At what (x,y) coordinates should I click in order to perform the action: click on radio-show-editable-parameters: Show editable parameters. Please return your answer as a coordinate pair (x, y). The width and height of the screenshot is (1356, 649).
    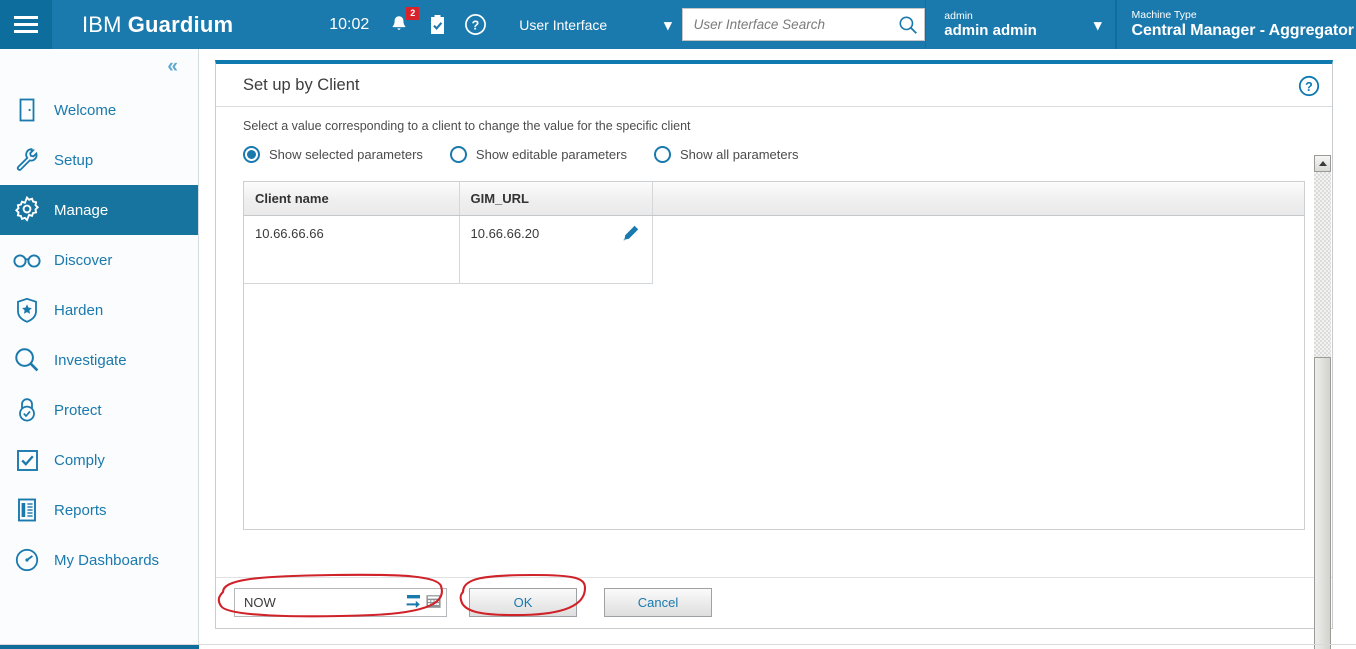
    Looking at the image, I should click on (538, 154).